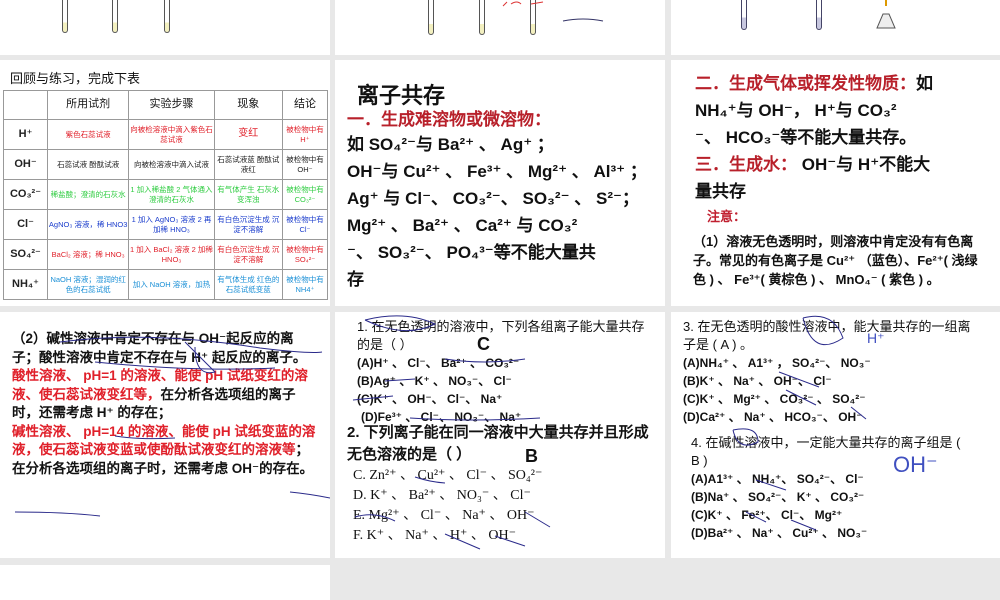 The width and height of the screenshot is (1000, 600). Describe the element at coordinates (805, 83) in the screenshot. I see `section-heading: 二．生成气体或挥发性物质：` at that location.